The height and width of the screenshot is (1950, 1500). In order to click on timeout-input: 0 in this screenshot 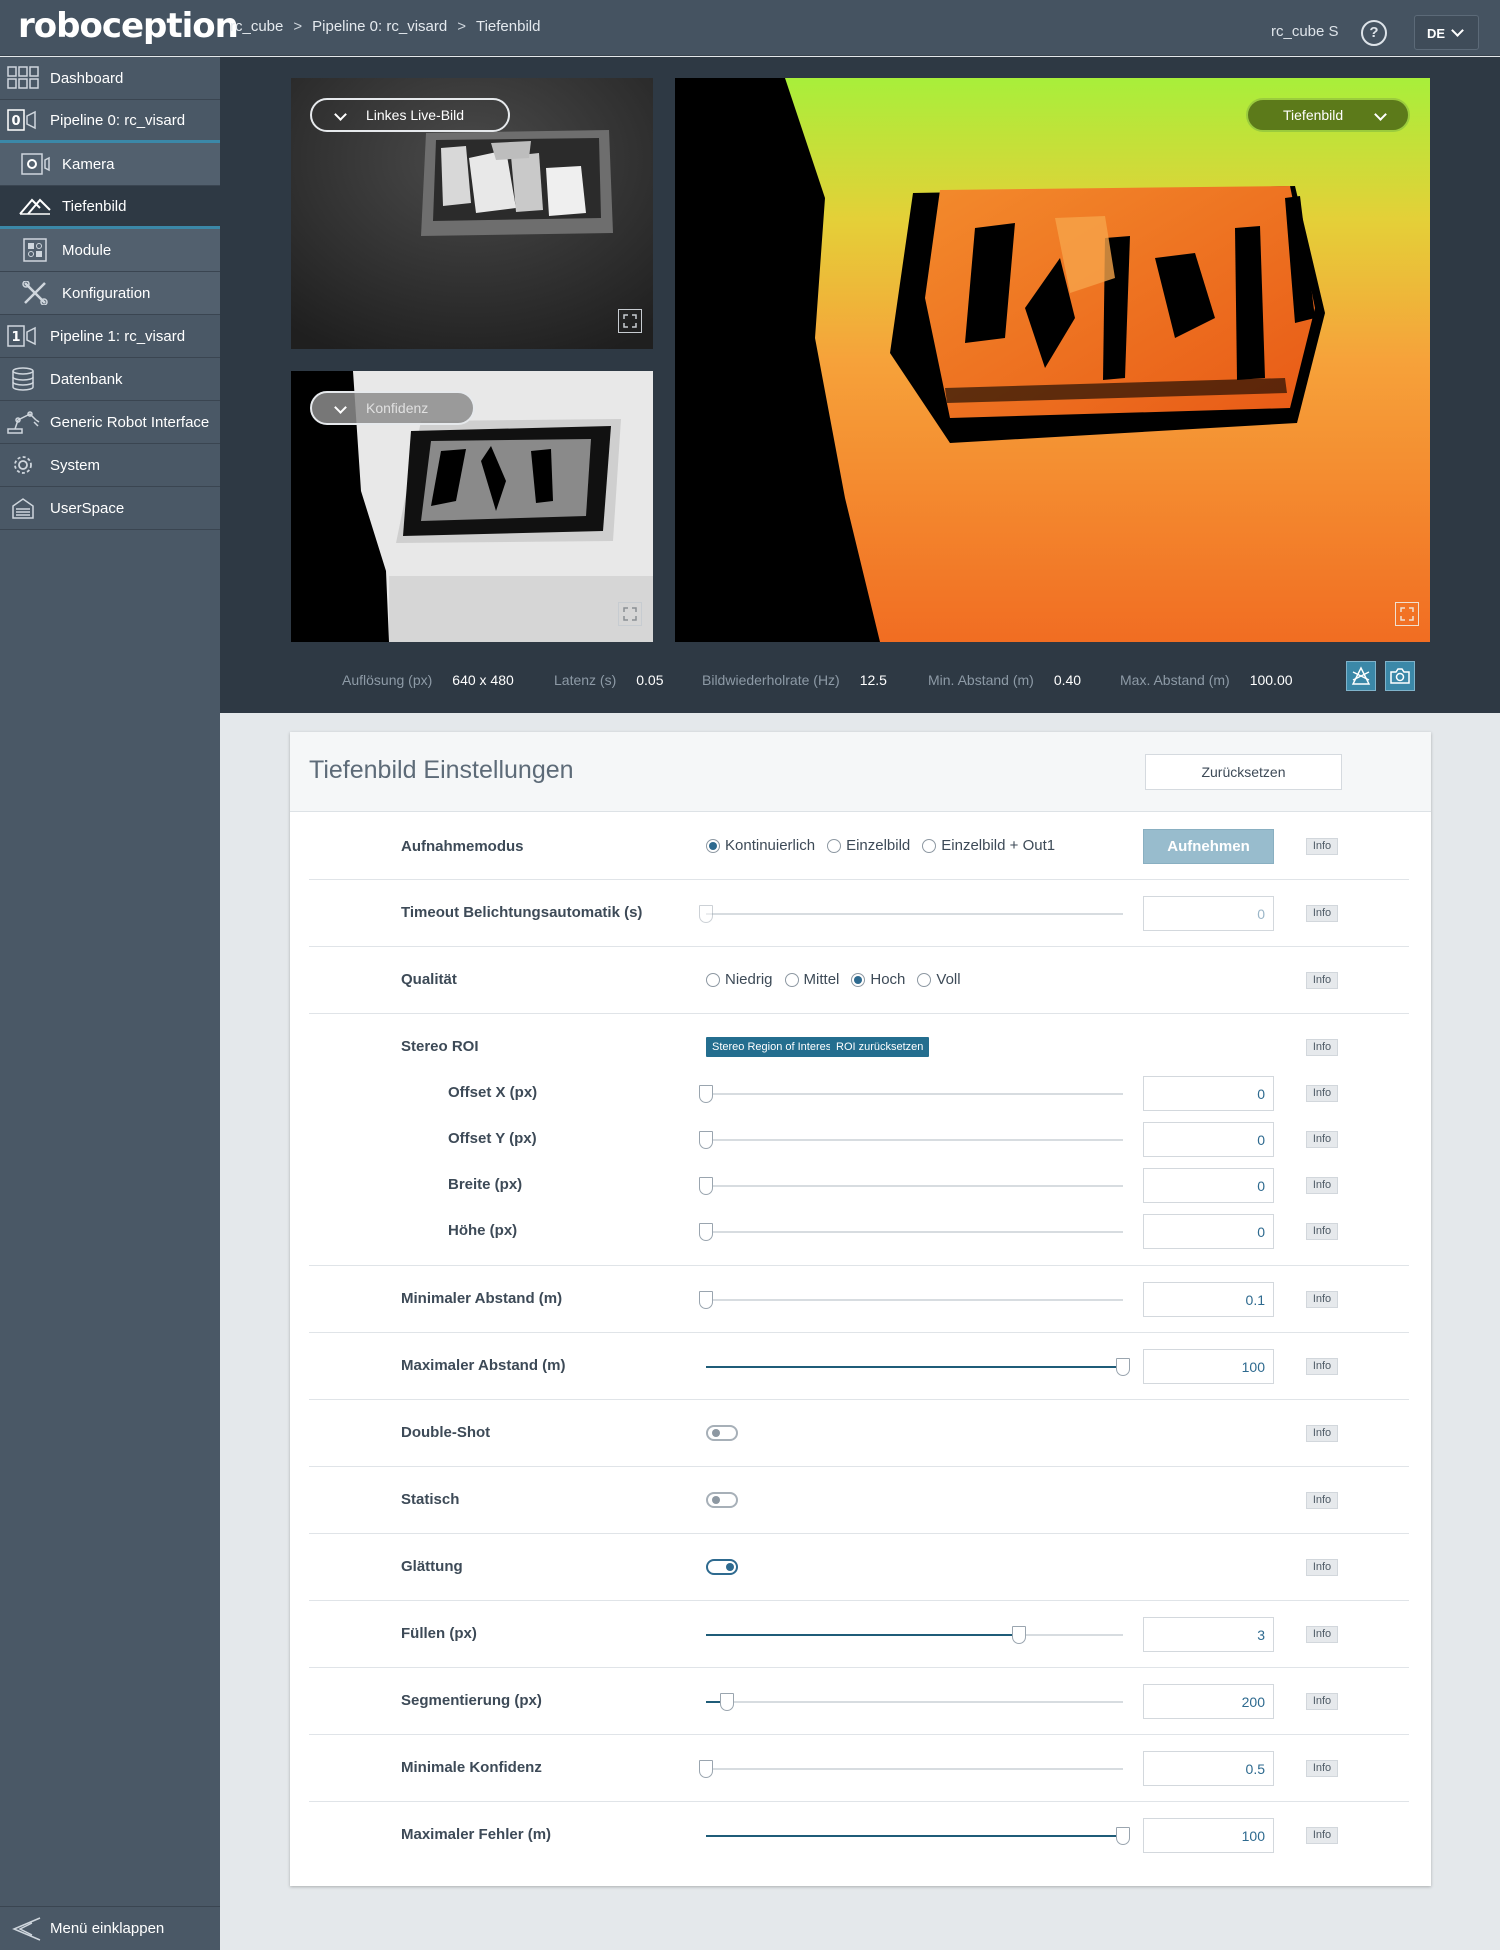, I will do `click(1208, 913)`.